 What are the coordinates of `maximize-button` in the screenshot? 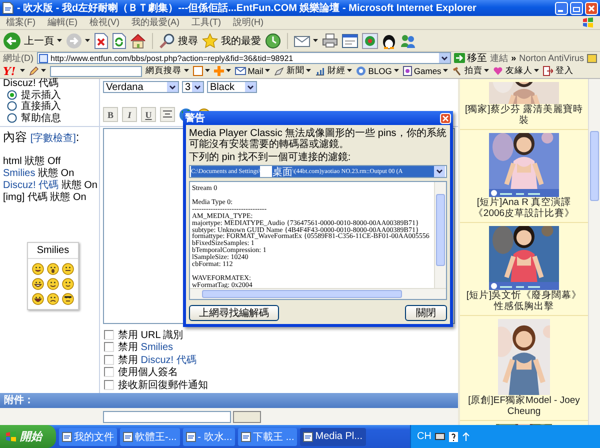 It's located at (576, 8).